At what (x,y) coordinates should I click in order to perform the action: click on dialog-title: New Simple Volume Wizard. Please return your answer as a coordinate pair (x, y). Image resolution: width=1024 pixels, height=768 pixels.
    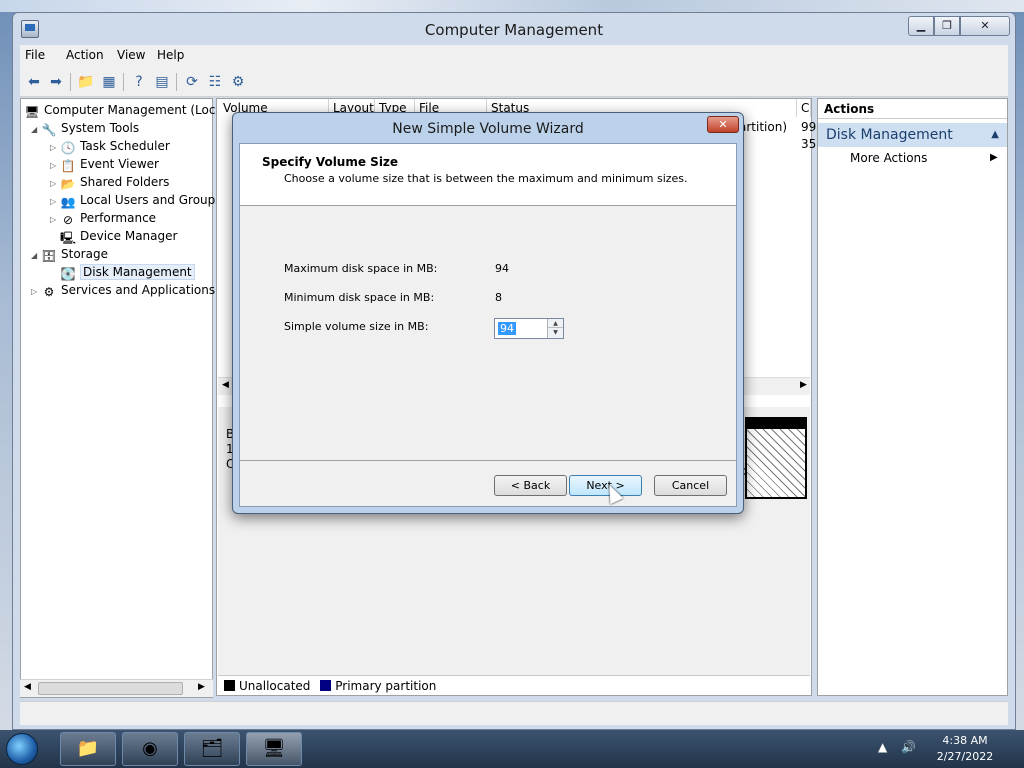
    Looking at the image, I should click on (488, 129).